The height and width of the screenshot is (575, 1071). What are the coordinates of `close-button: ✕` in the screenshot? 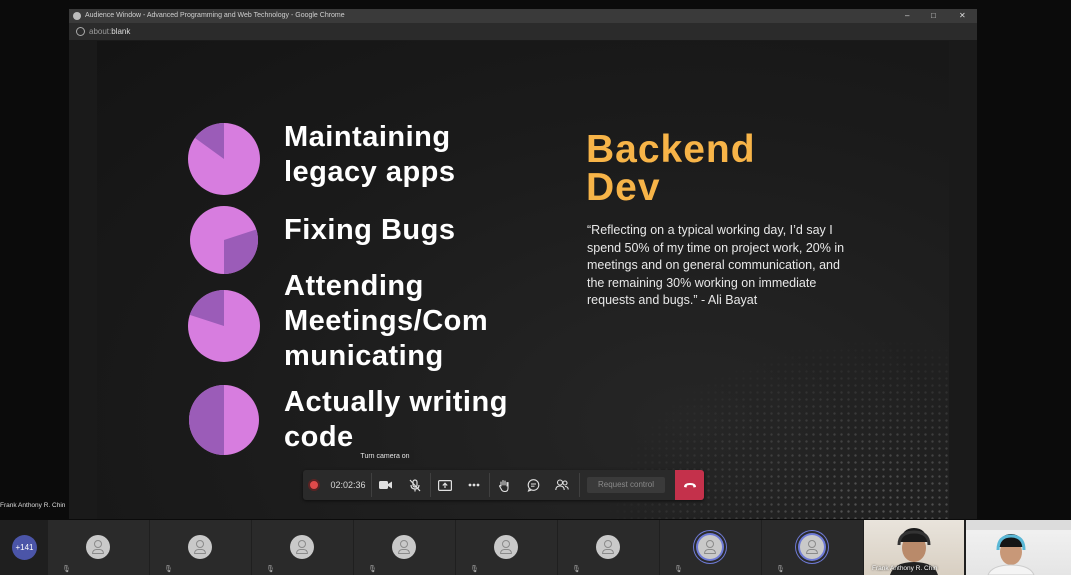 It's located at (962, 16).